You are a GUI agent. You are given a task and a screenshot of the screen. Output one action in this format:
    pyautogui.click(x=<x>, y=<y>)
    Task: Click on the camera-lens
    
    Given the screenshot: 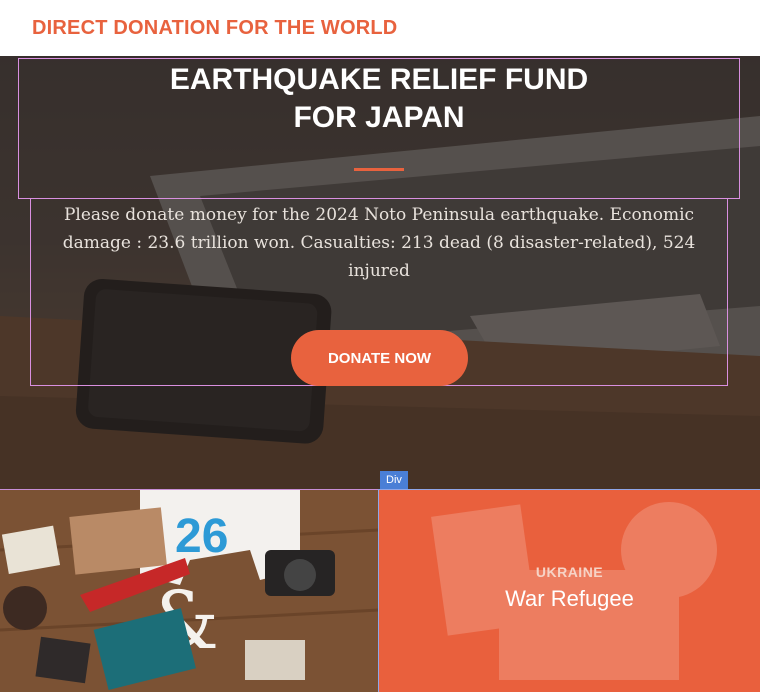 What is the action you would take?
    pyautogui.click(x=300, y=575)
    